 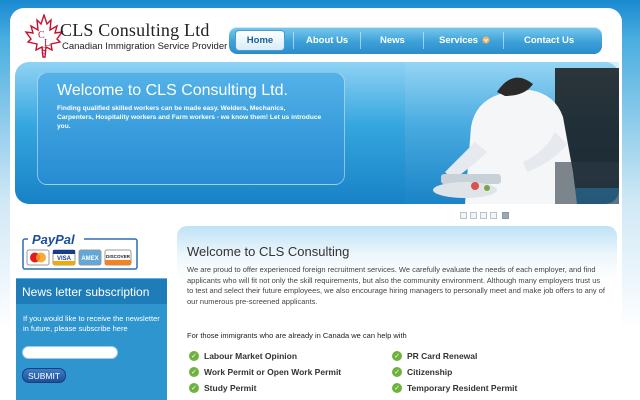 What do you see at coordinates (512, 133) in the screenshot?
I see `chef-photo` at bounding box center [512, 133].